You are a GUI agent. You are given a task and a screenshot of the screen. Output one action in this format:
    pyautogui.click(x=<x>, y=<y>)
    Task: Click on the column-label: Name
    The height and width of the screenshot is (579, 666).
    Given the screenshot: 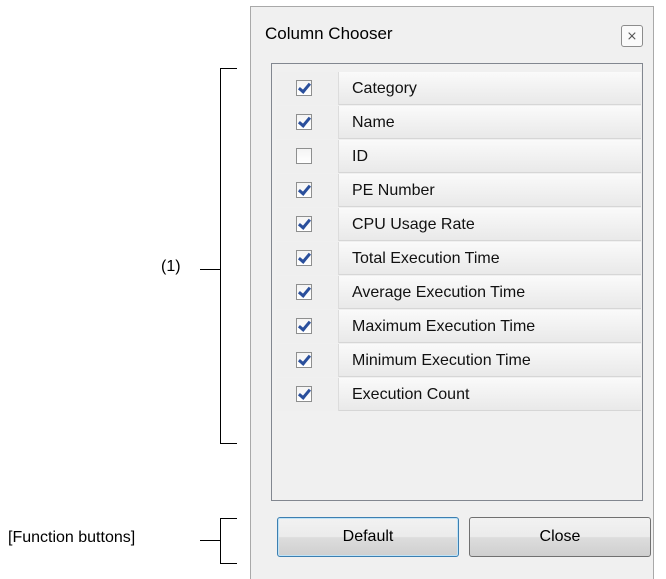 What is the action you would take?
    pyautogui.click(x=490, y=122)
    